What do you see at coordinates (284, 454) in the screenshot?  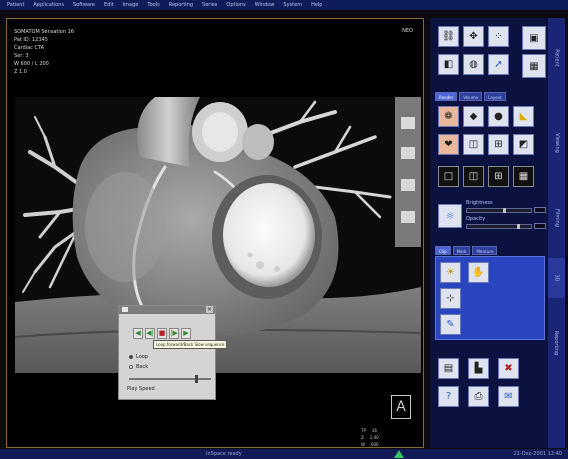 I see `status-bar: InSpace ready 21-Dec-2001 13:40` at bounding box center [284, 454].